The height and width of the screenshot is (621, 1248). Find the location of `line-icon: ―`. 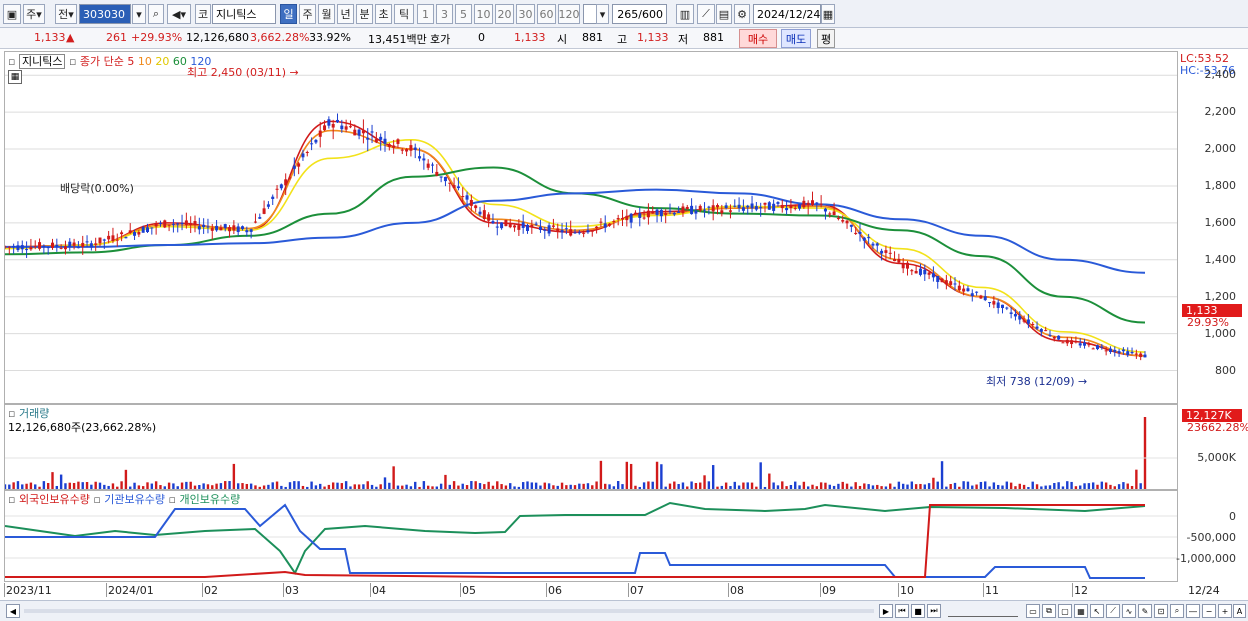

line-icon: ― is located at coordinates (1193, 611).